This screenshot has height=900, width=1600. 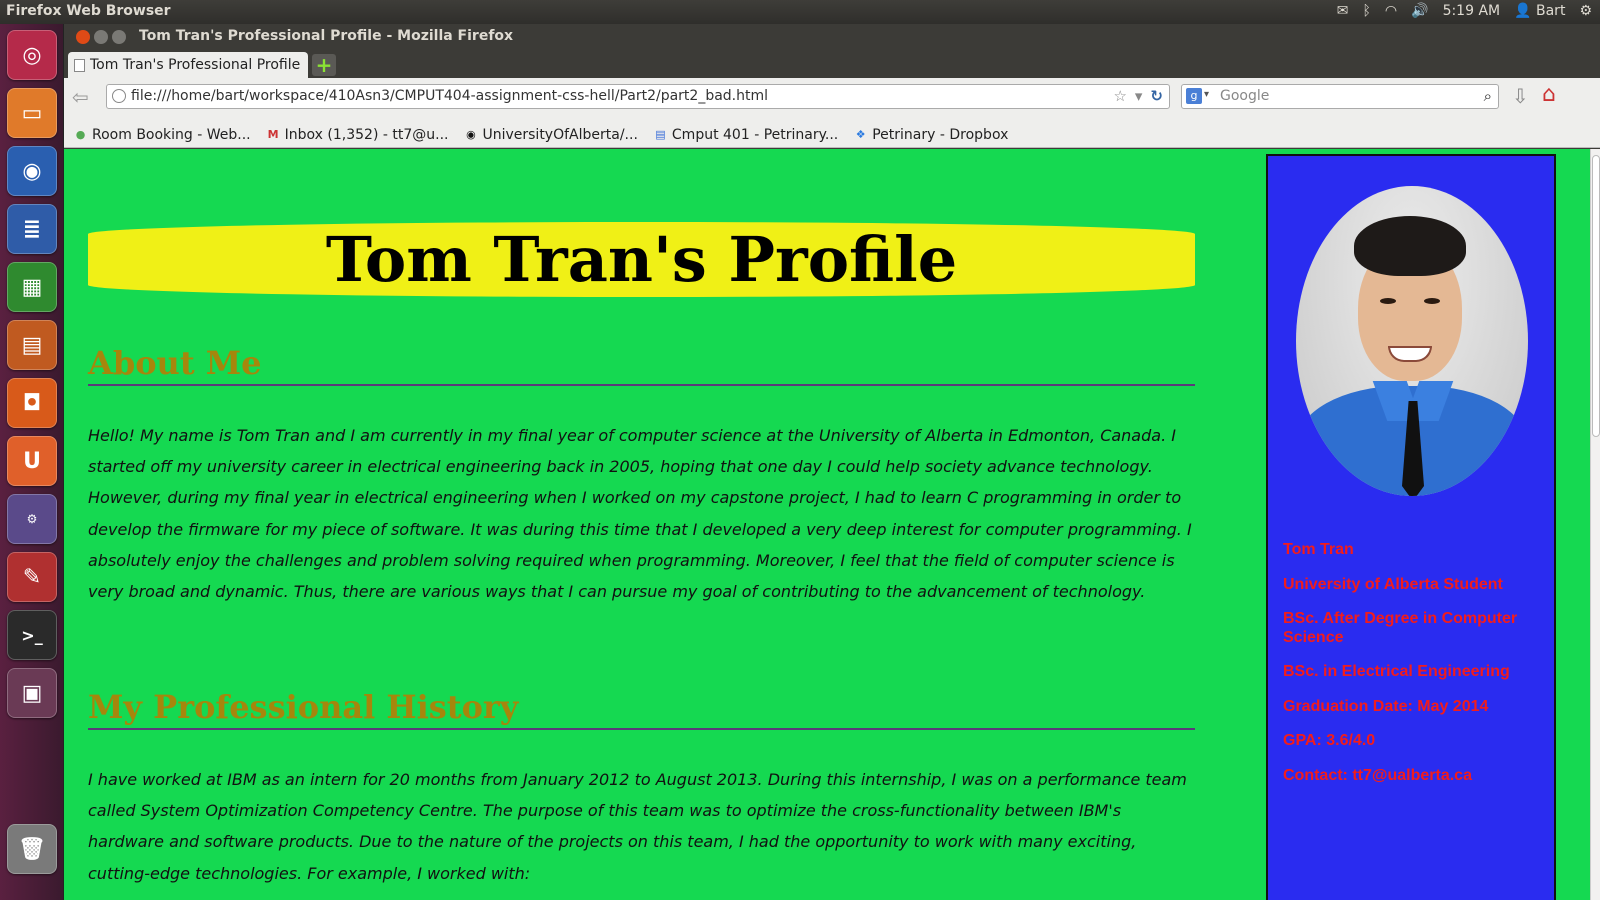 I want to click on workspaces-icon: ▣, so click(x=32, y=693).